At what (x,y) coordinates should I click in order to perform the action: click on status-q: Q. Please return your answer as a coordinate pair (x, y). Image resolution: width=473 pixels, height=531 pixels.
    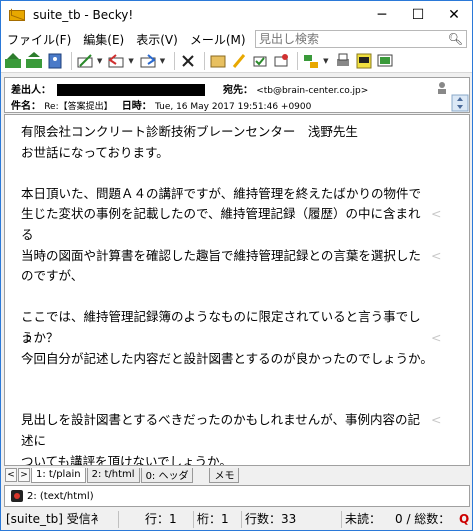
    Looking at the image, I should click on (464, 519).